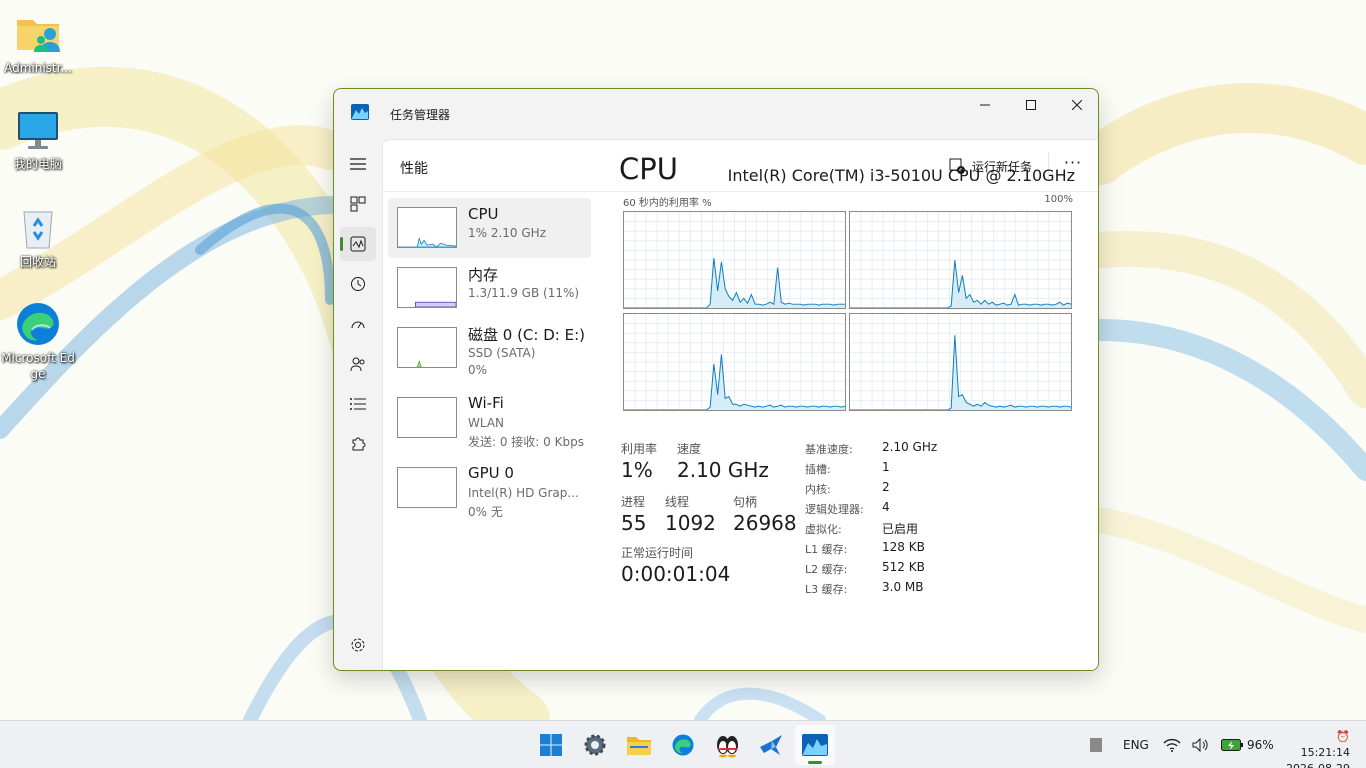 The width and height of the screenshot is (1366, 768). I want to click on notification-icon-tray, so click(1096, 744).